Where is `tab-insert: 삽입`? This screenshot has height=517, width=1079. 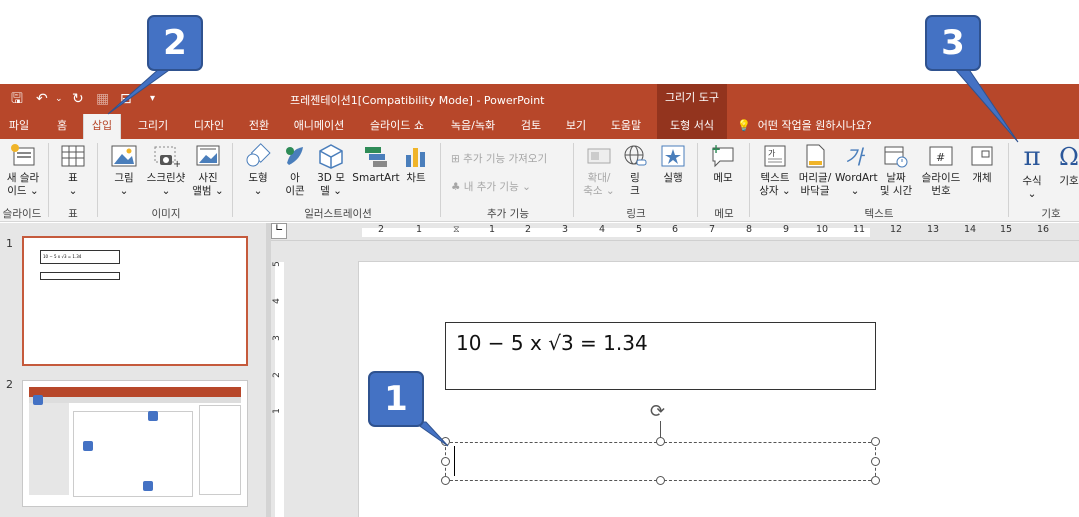 tab-insert: 삽입 is located at coordinates (102, 126).